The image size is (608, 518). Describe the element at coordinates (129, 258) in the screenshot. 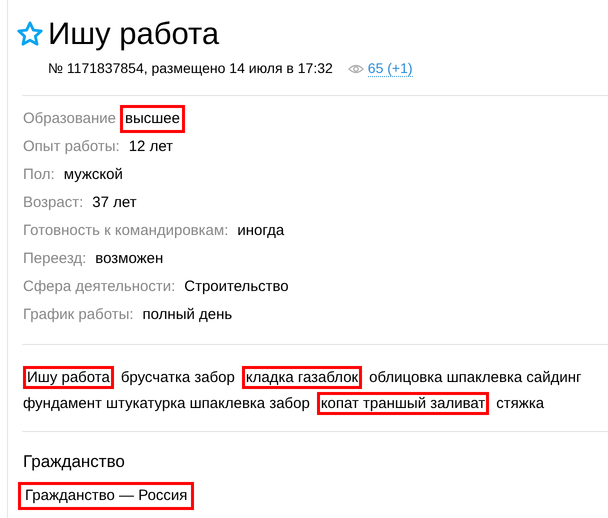

I see `detail-value: возможен` at that location.